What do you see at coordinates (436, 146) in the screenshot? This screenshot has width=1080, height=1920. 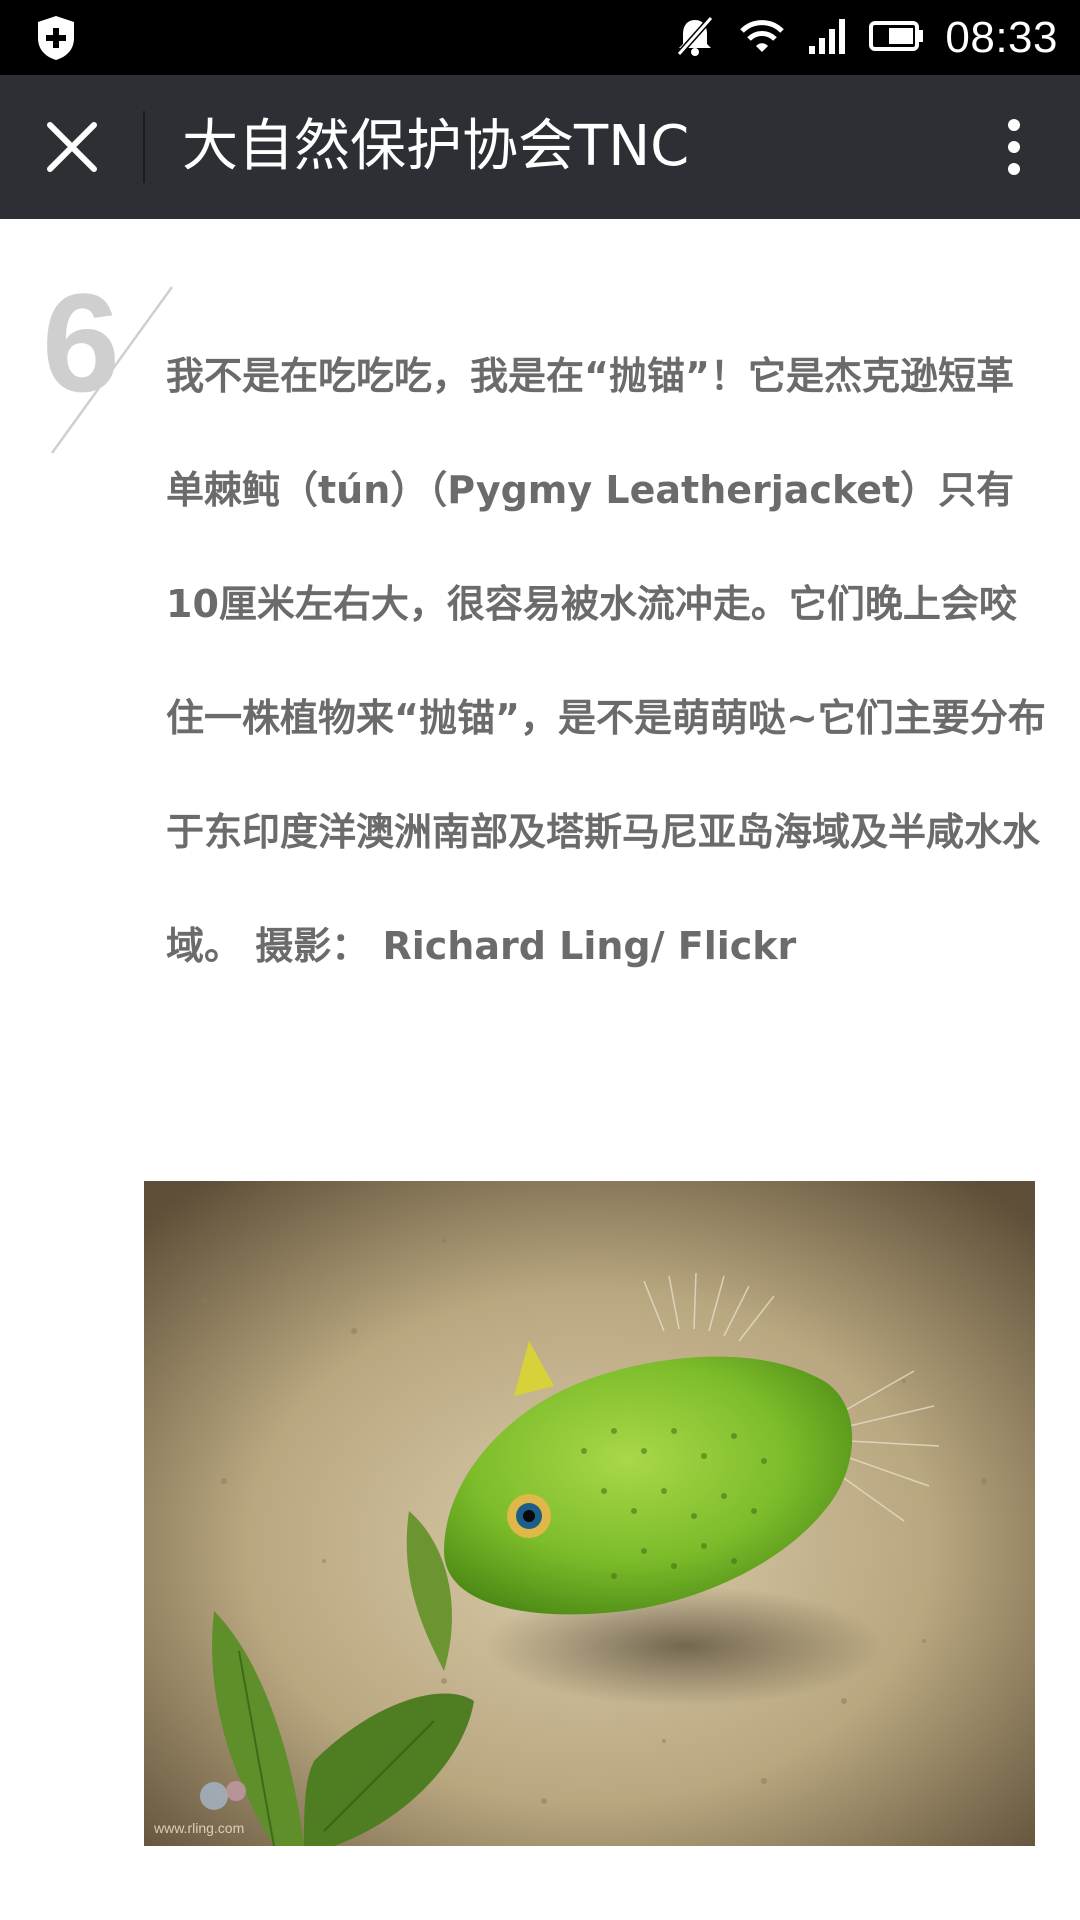 I see `page-title: 大自然保护协会TNC` at bounding box center [436, 146].